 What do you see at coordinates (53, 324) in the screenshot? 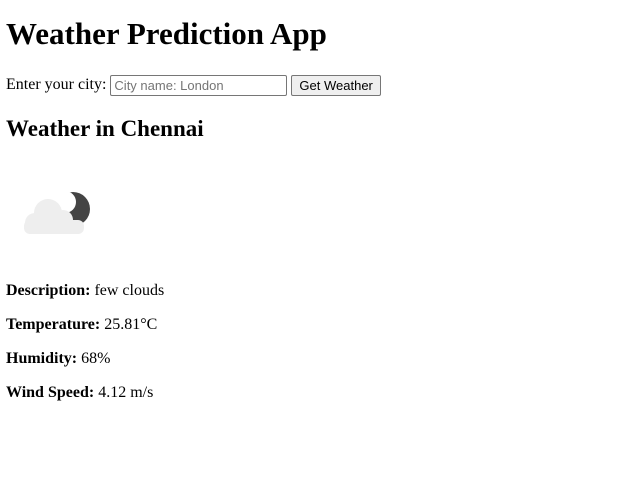
I see `temperature-label: Temperature:` at bounding box center [53, 324].